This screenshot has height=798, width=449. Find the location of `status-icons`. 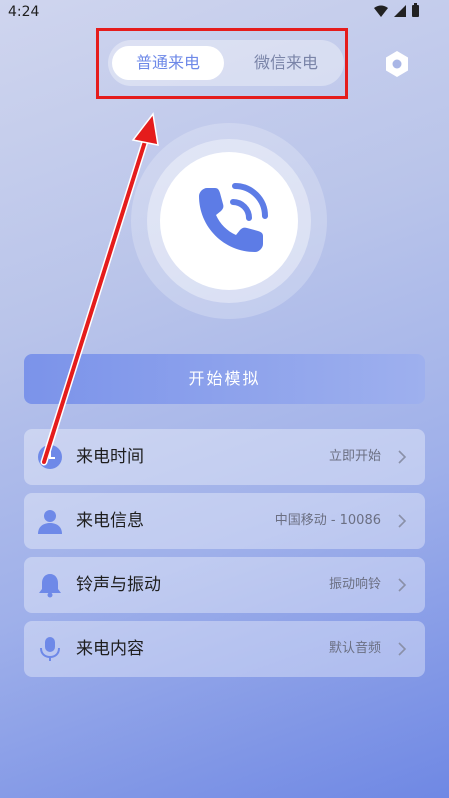

status-icons is located at coordinates (396, 10).